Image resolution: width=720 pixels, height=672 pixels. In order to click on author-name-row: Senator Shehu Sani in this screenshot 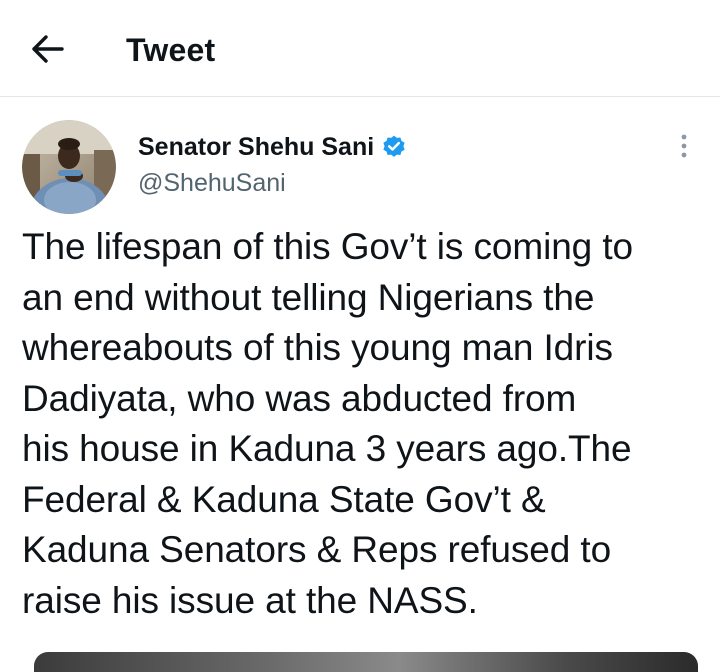, I will do `click(272, 147)`.